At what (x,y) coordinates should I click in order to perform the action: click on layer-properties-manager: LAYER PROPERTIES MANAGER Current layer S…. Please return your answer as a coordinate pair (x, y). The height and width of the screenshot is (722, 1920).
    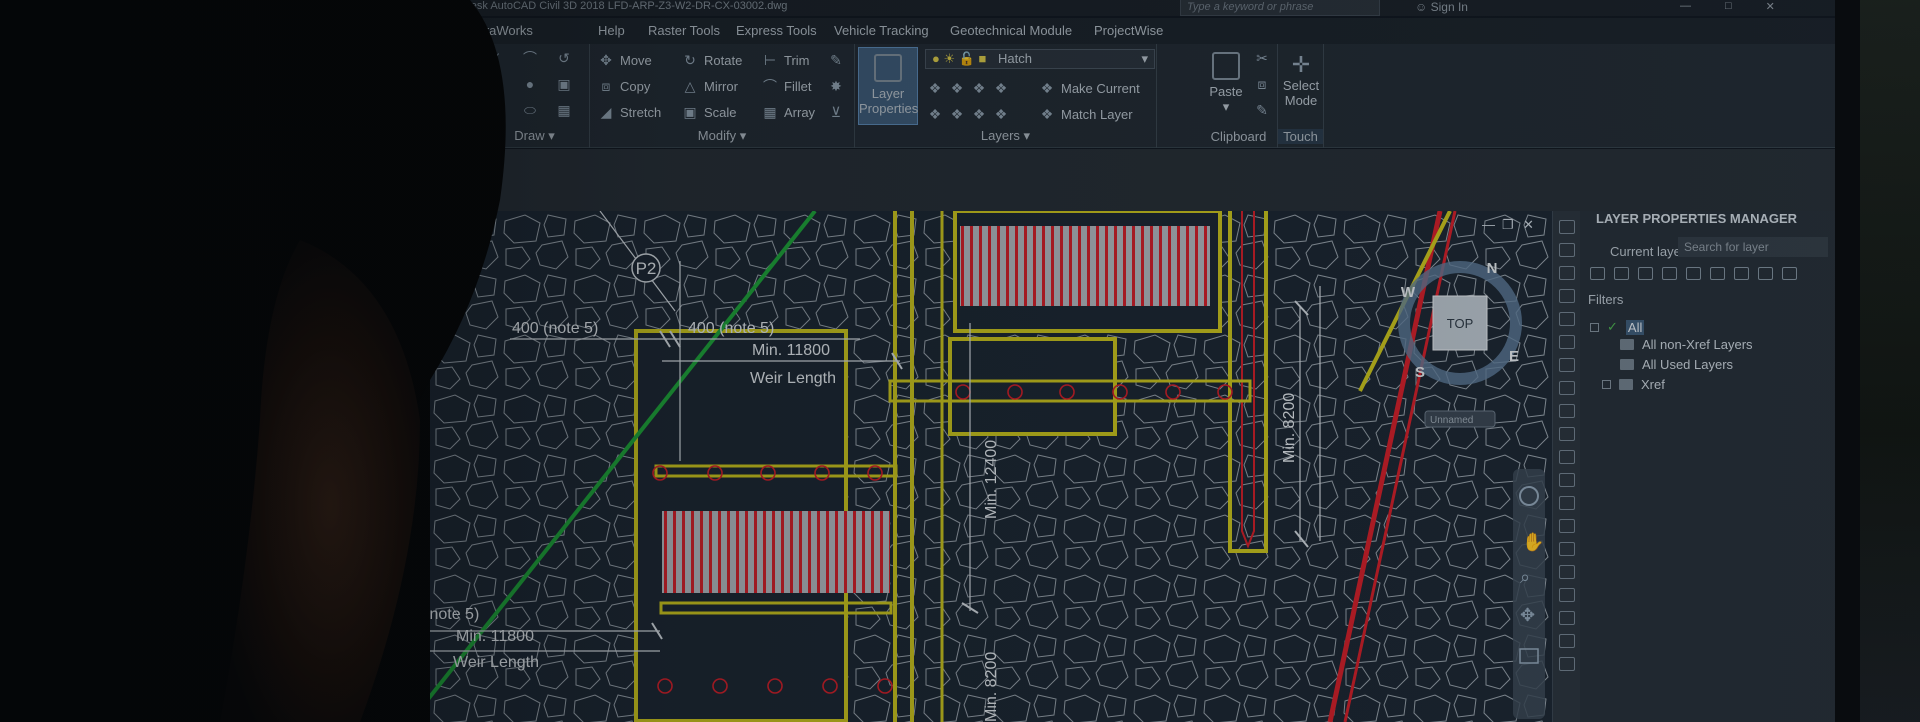
    Looking at the image, I should click on (1707, 466).